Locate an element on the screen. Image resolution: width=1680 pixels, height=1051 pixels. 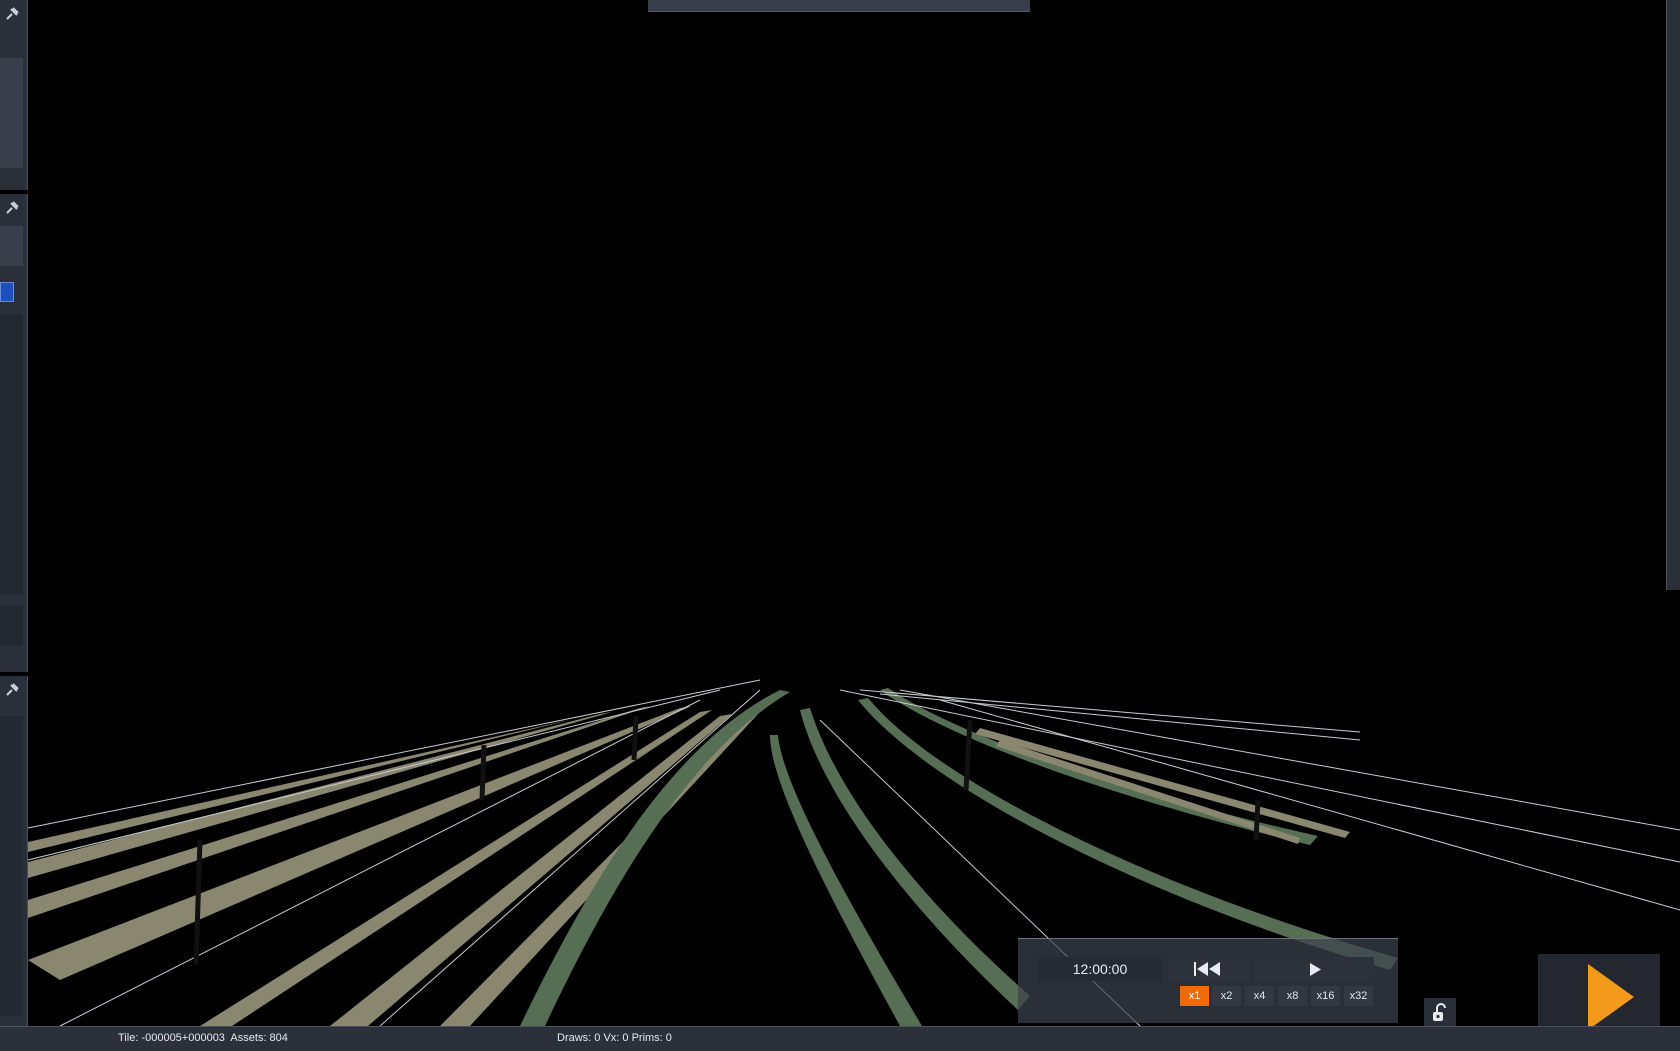
unlock-icon is located at coordinates (1441, 1013).